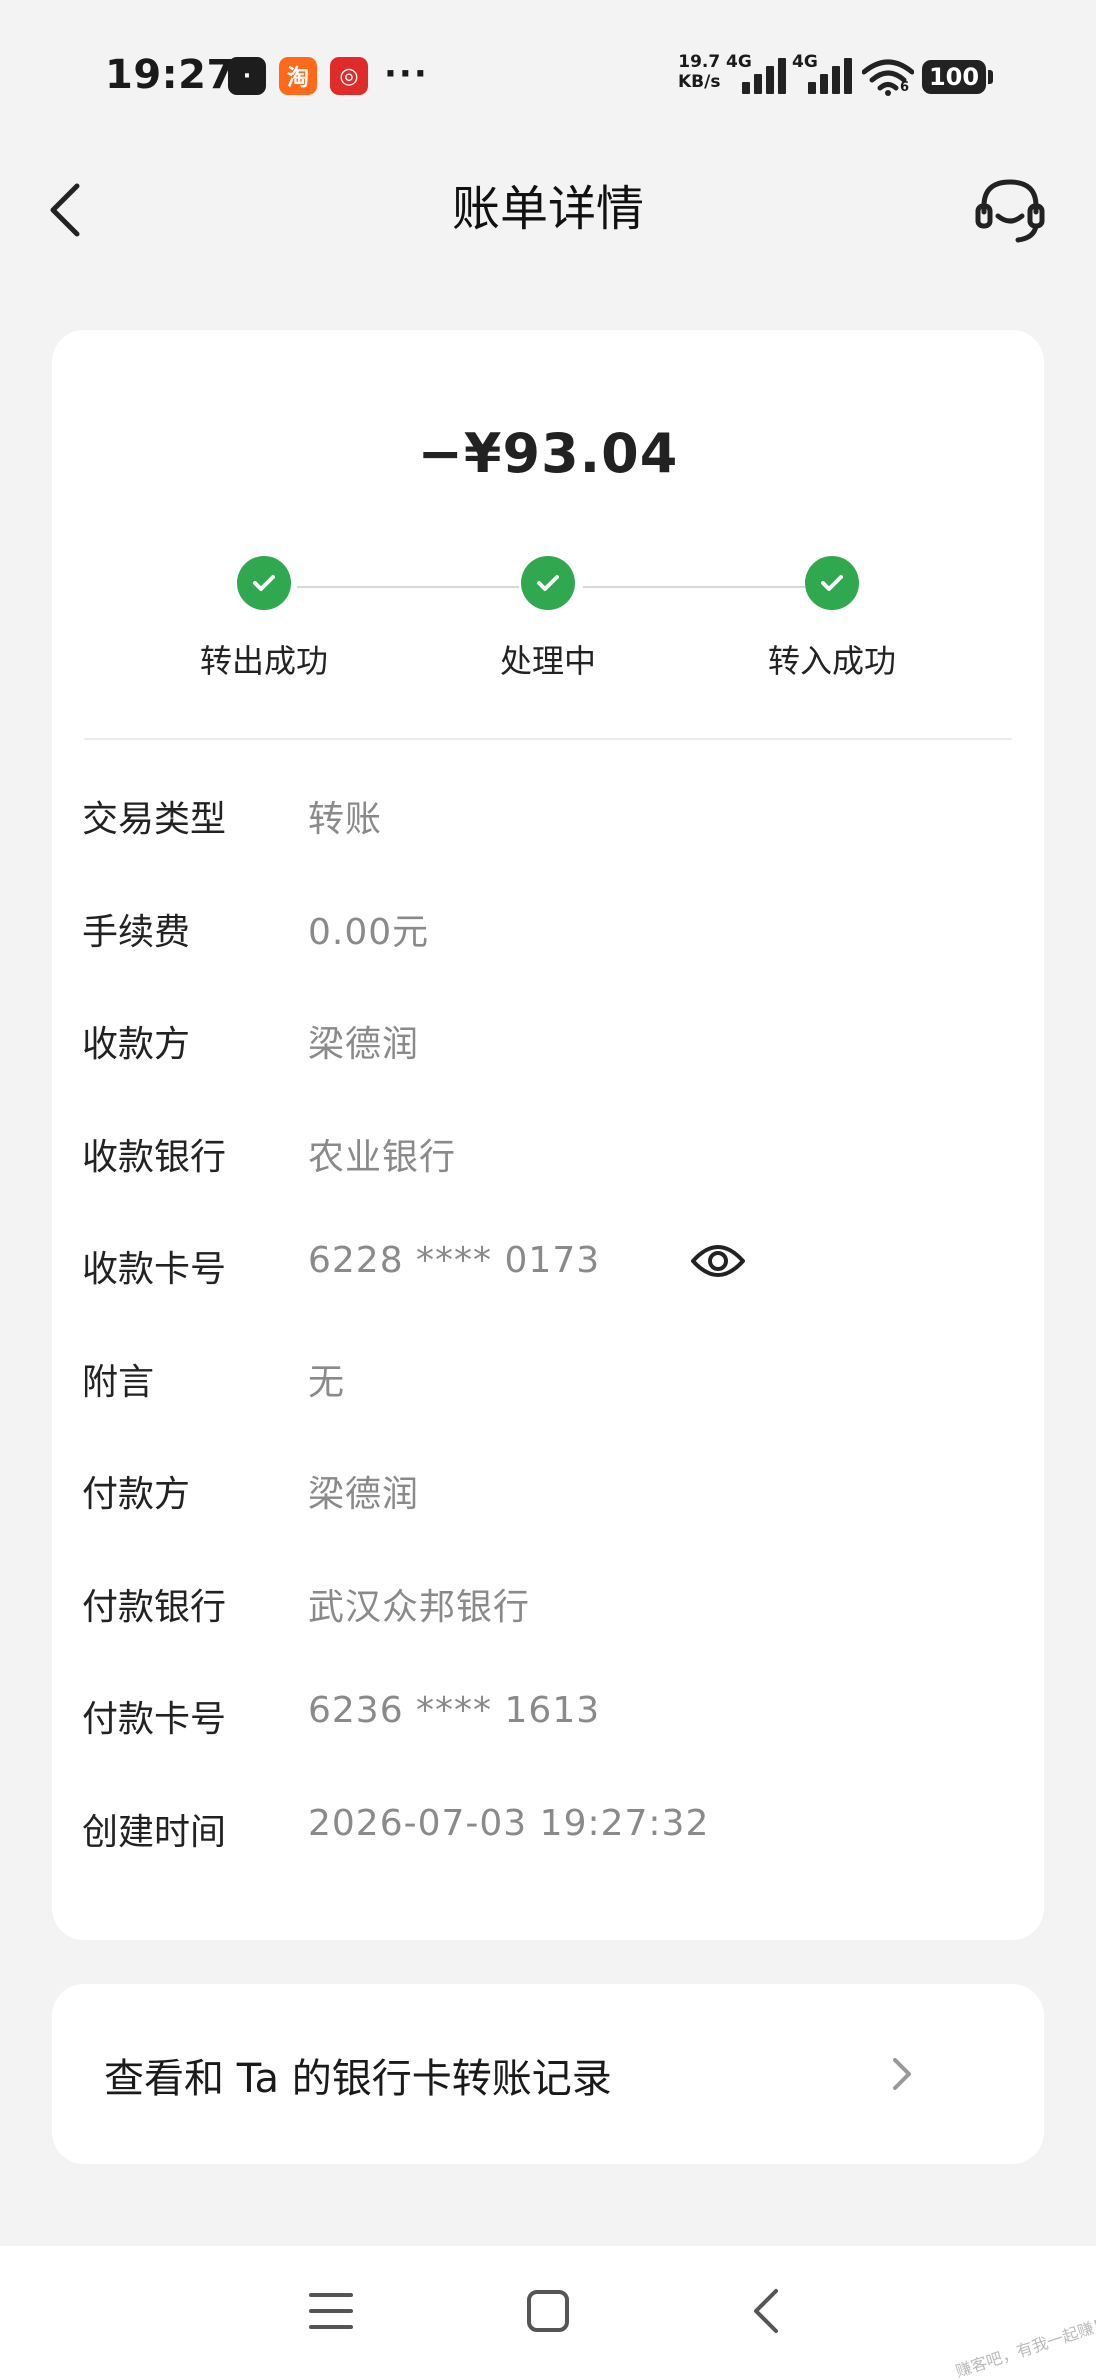 This screenshot has width=1096, height=2380. I want to click on detail-row-payee: 收款方 梁德润, so click(548, 1041).